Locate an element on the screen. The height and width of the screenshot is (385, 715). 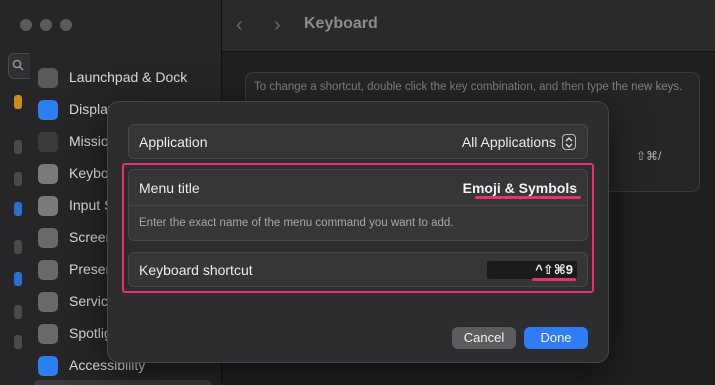
search-field is located at coordinates (19, 66).